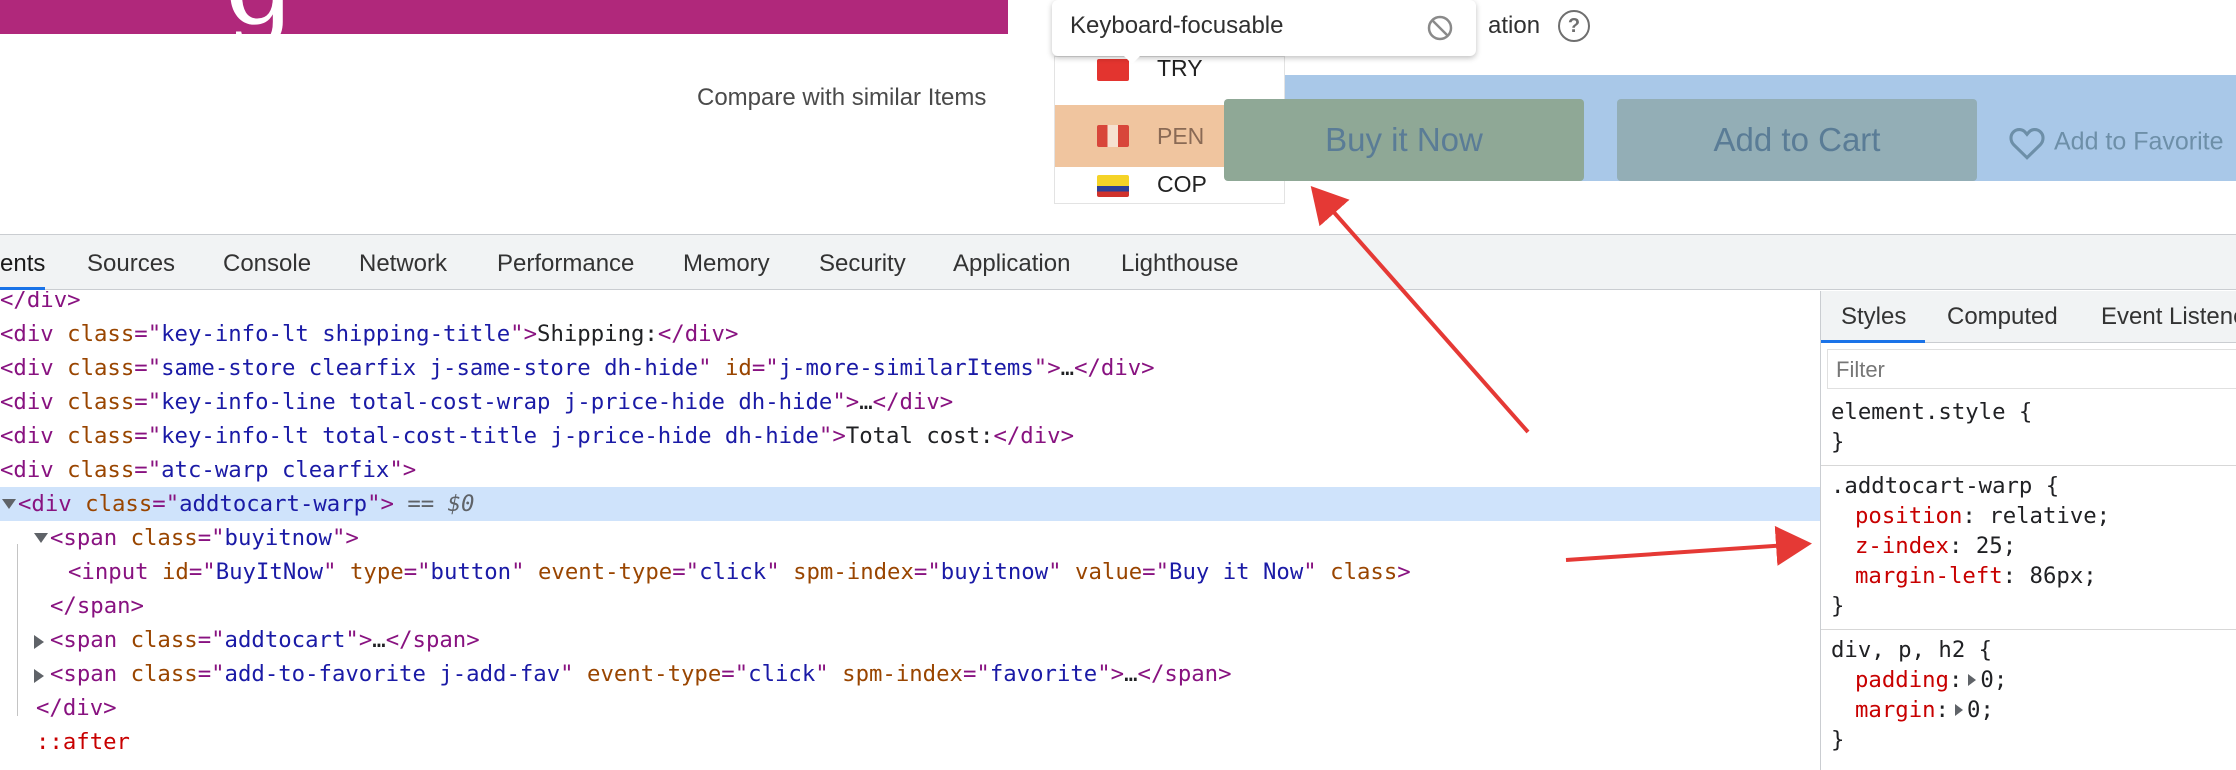  Describe the element at coordinates (2168, 317) in the screenshot. I see `tab-event-listeners: Event Listene` at that location.